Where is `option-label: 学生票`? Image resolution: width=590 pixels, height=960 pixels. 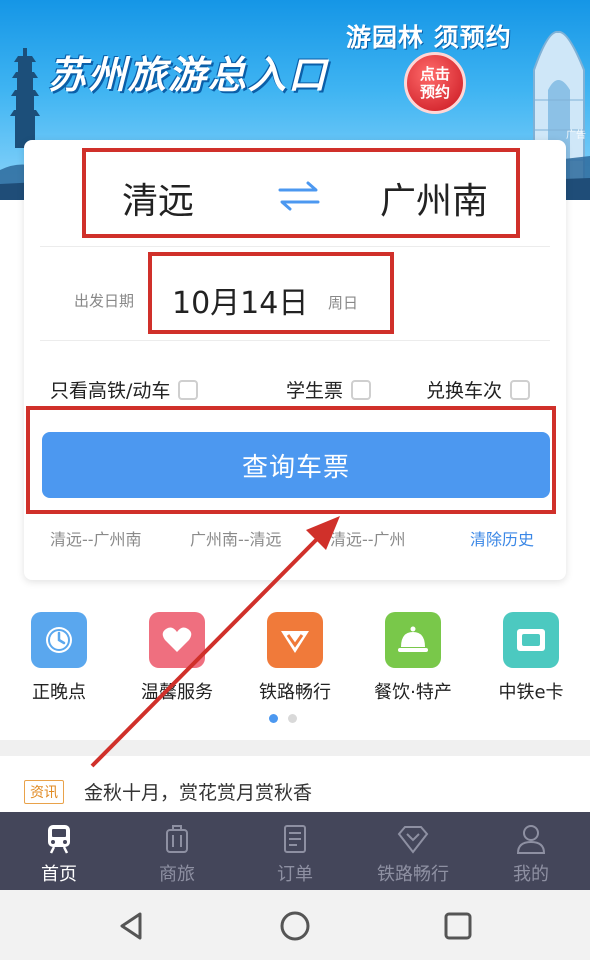 option-label: 学生票 is located at coordinates (315, 391).